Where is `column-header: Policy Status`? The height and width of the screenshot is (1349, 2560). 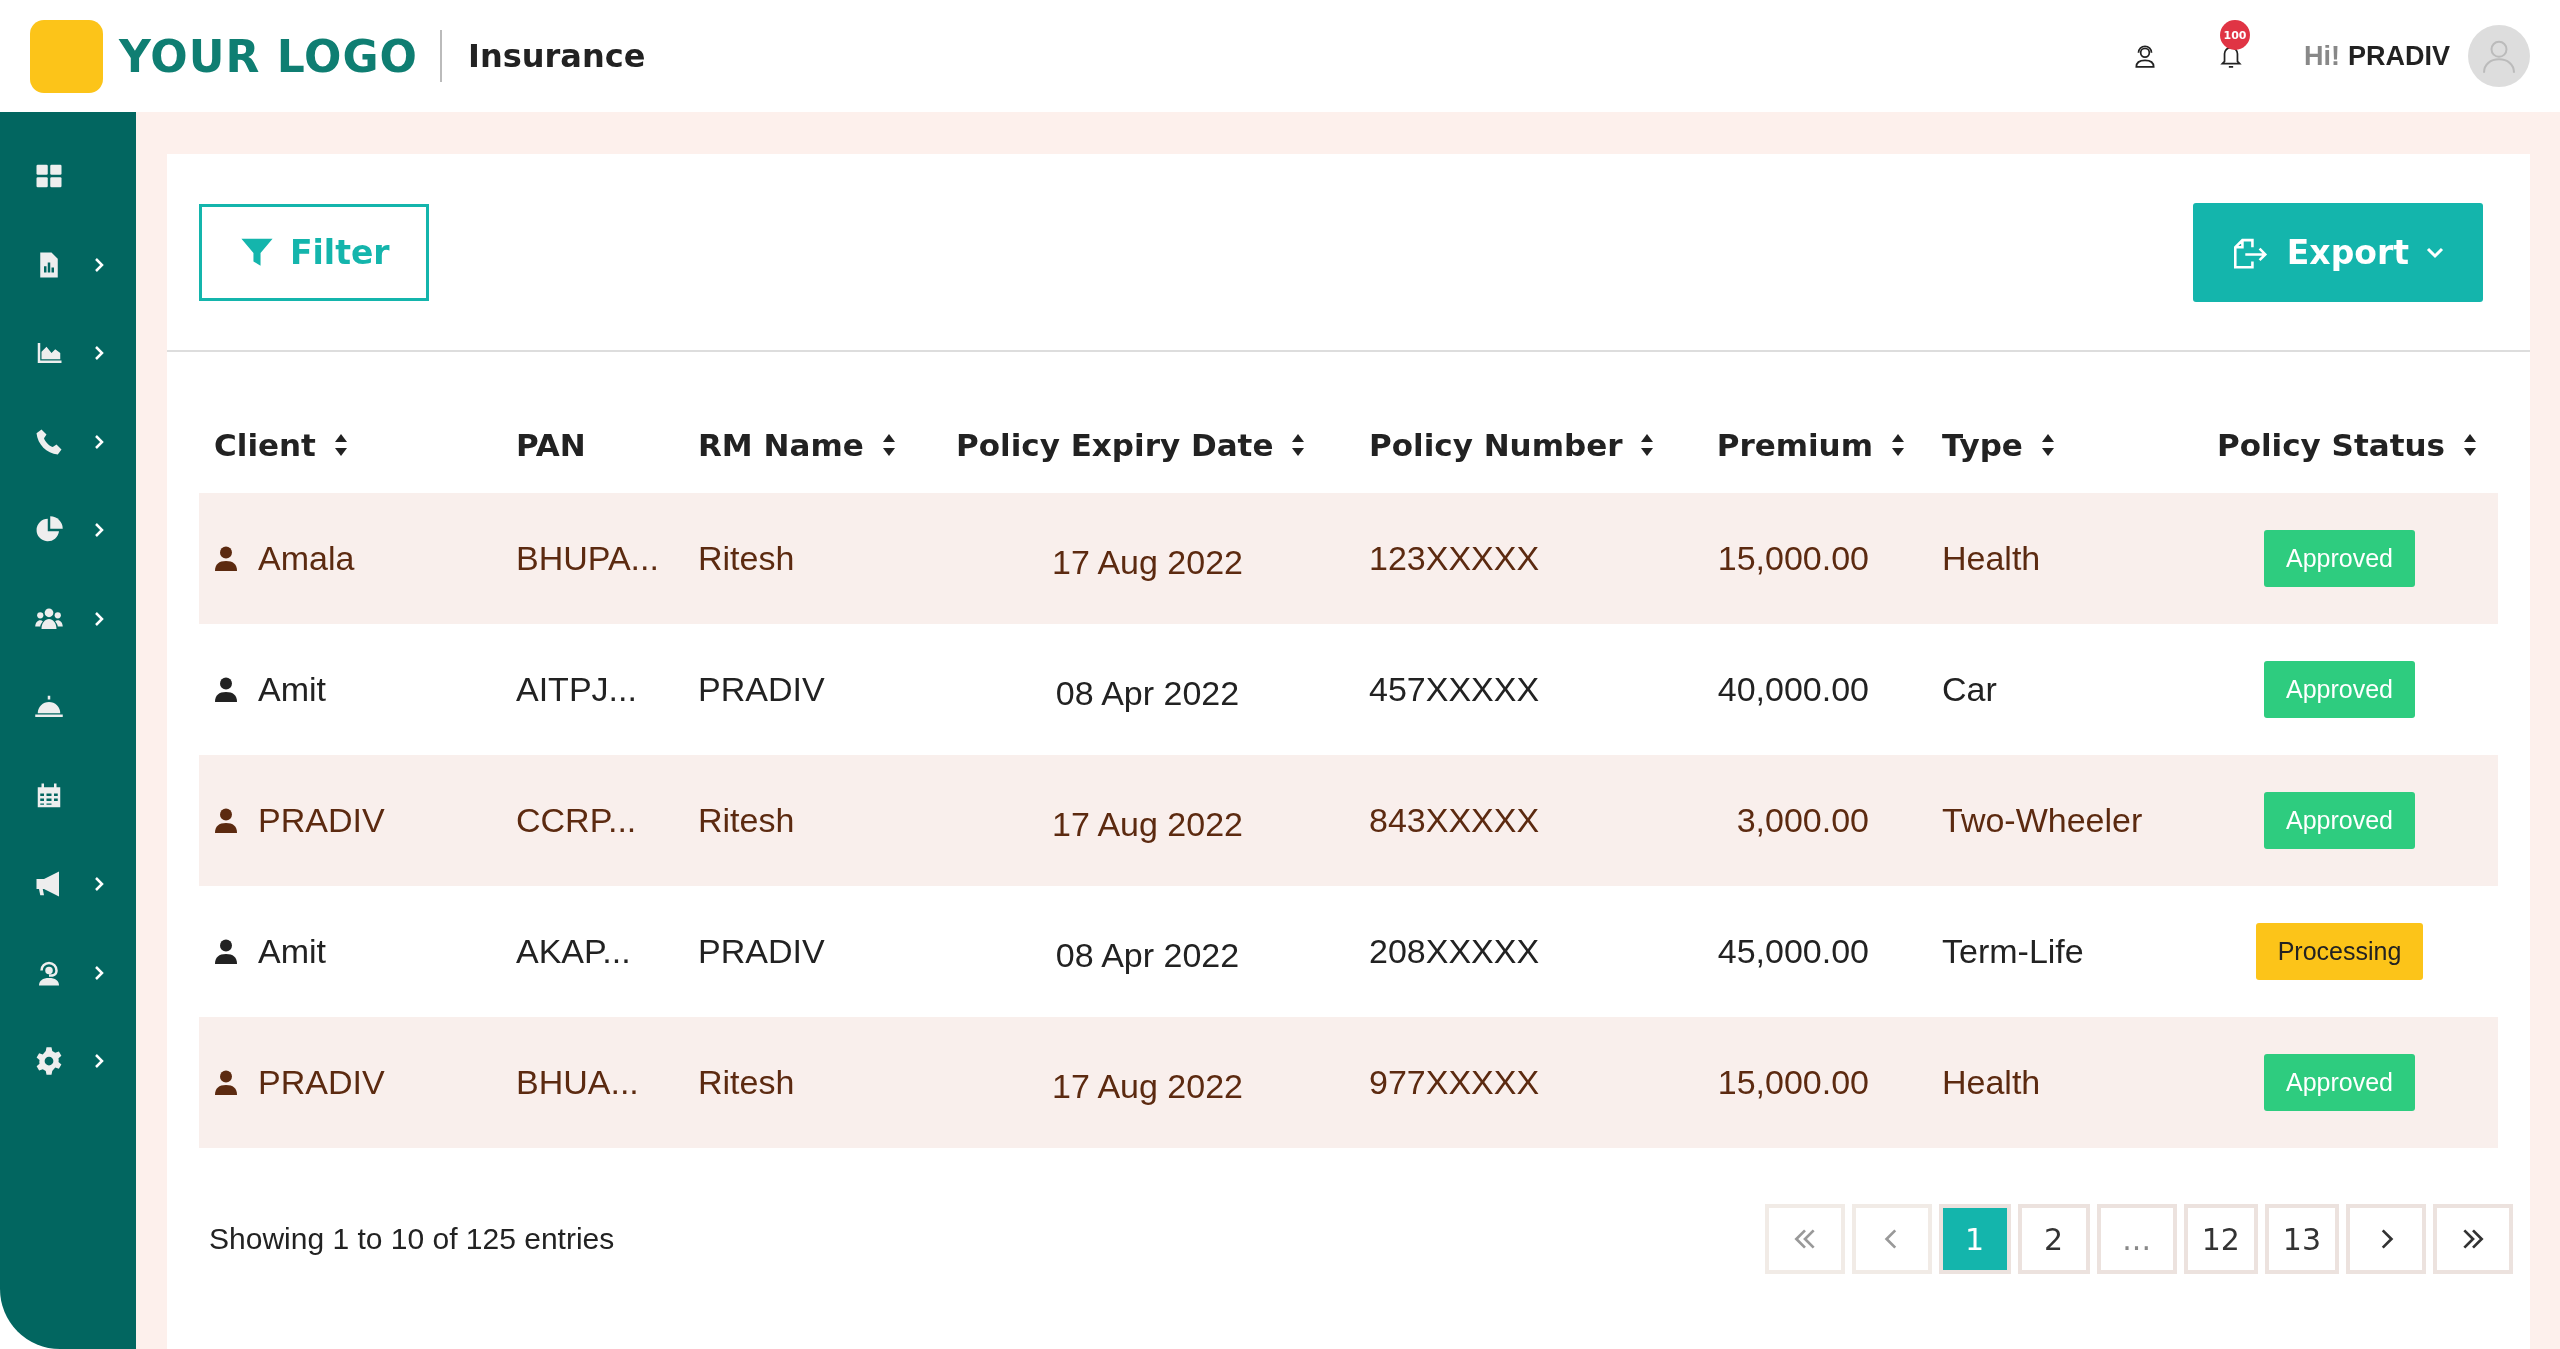
column-header: Policy Status is located at coordinates (2331, 444).